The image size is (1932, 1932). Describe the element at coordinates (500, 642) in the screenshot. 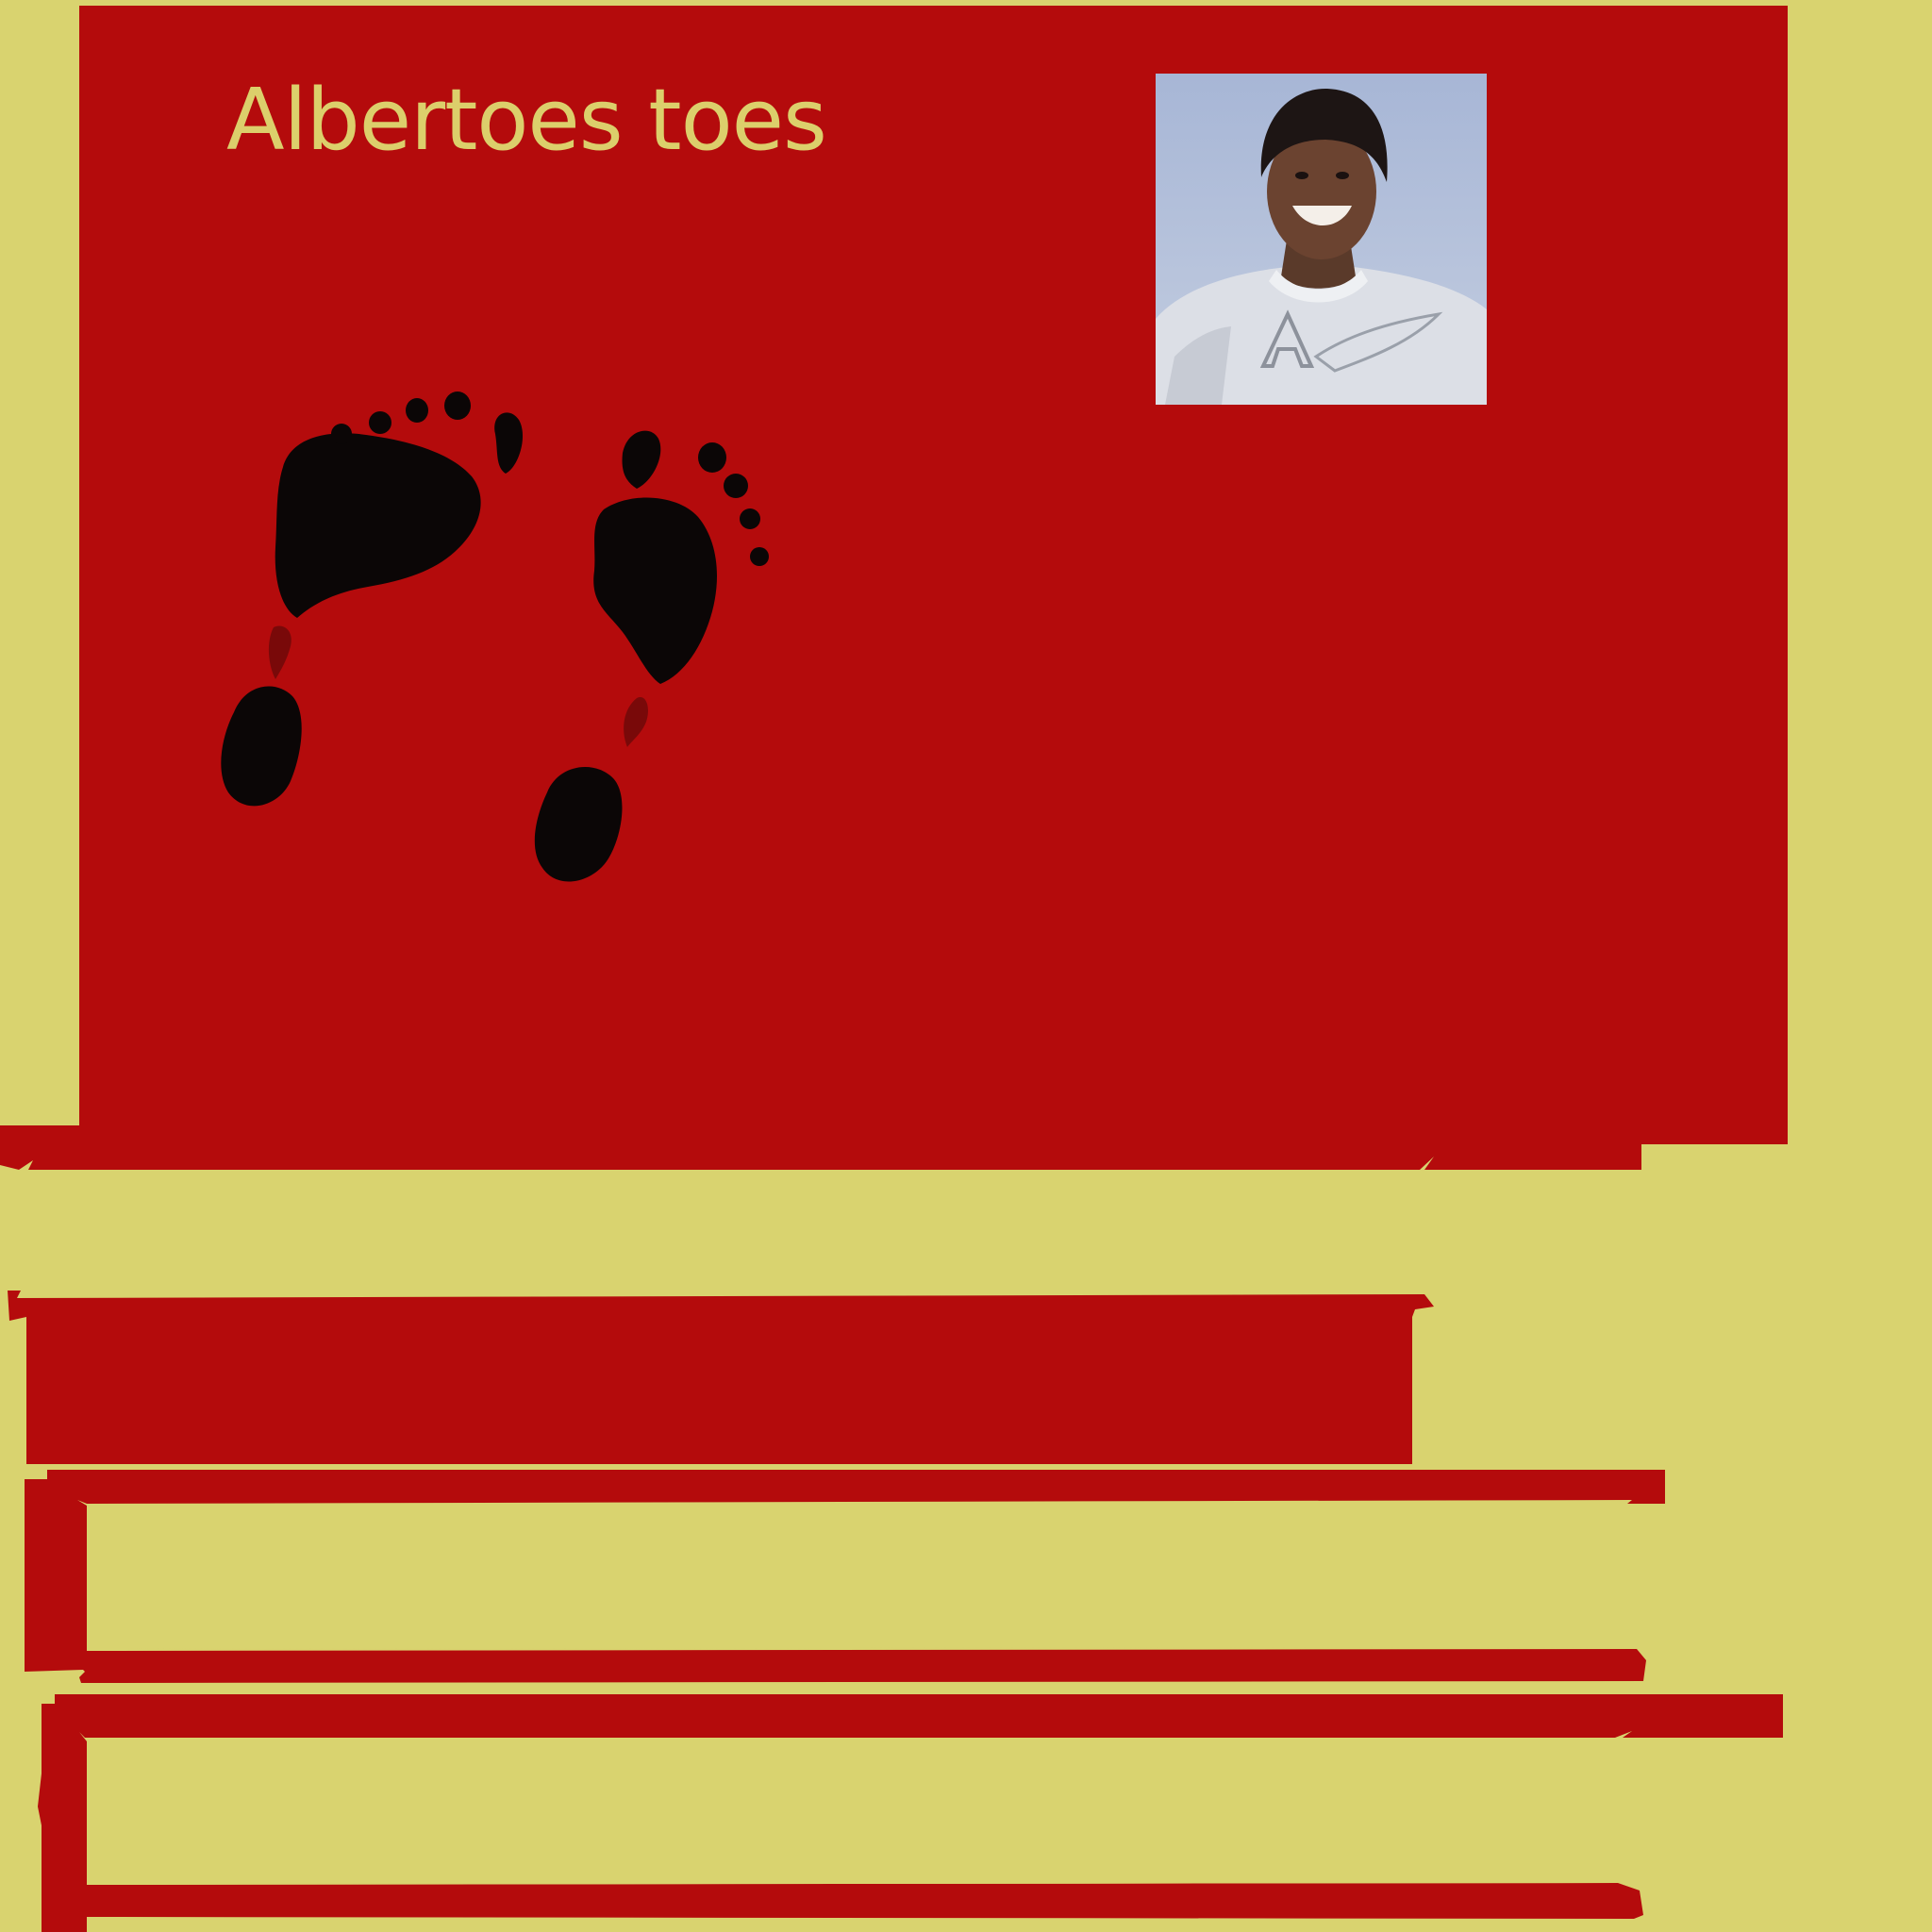

I see `footprints-icon` at that location.